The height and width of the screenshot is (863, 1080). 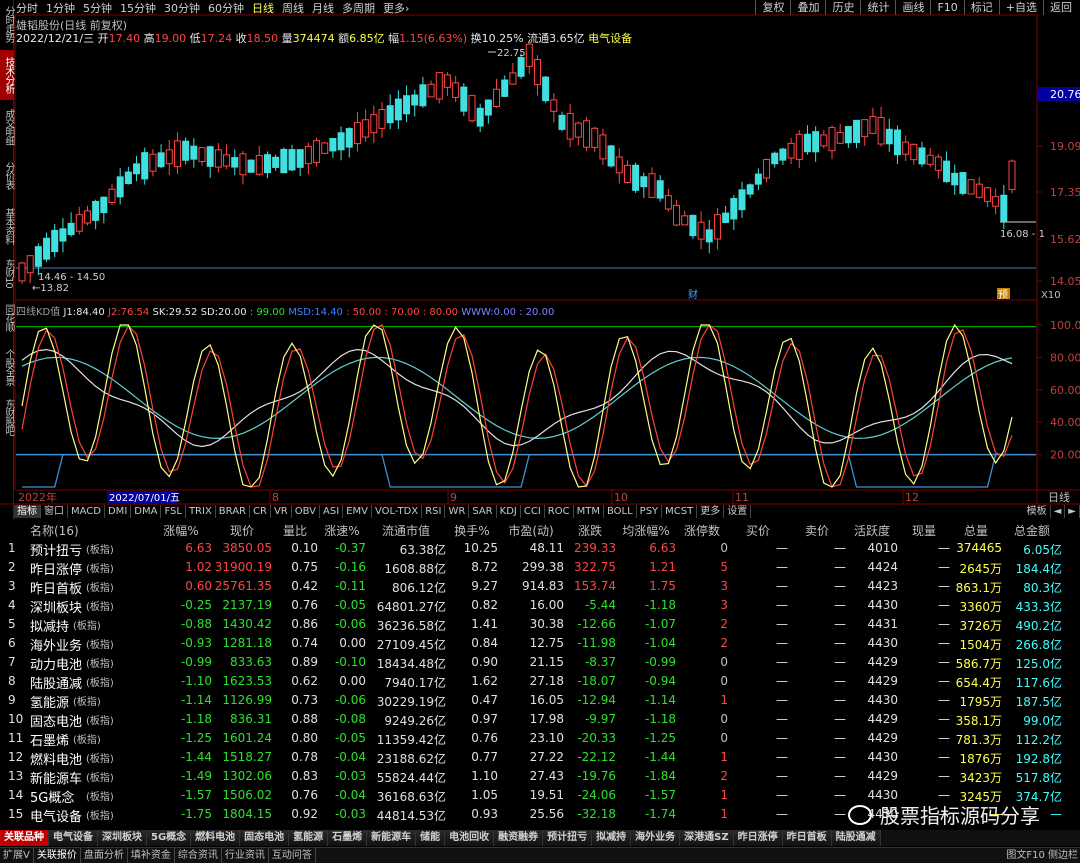 What do you see at coordinates (738, 511) in the screenshot?
I see `indicator-tab-25: 设置` at bounding box center [738, 511].